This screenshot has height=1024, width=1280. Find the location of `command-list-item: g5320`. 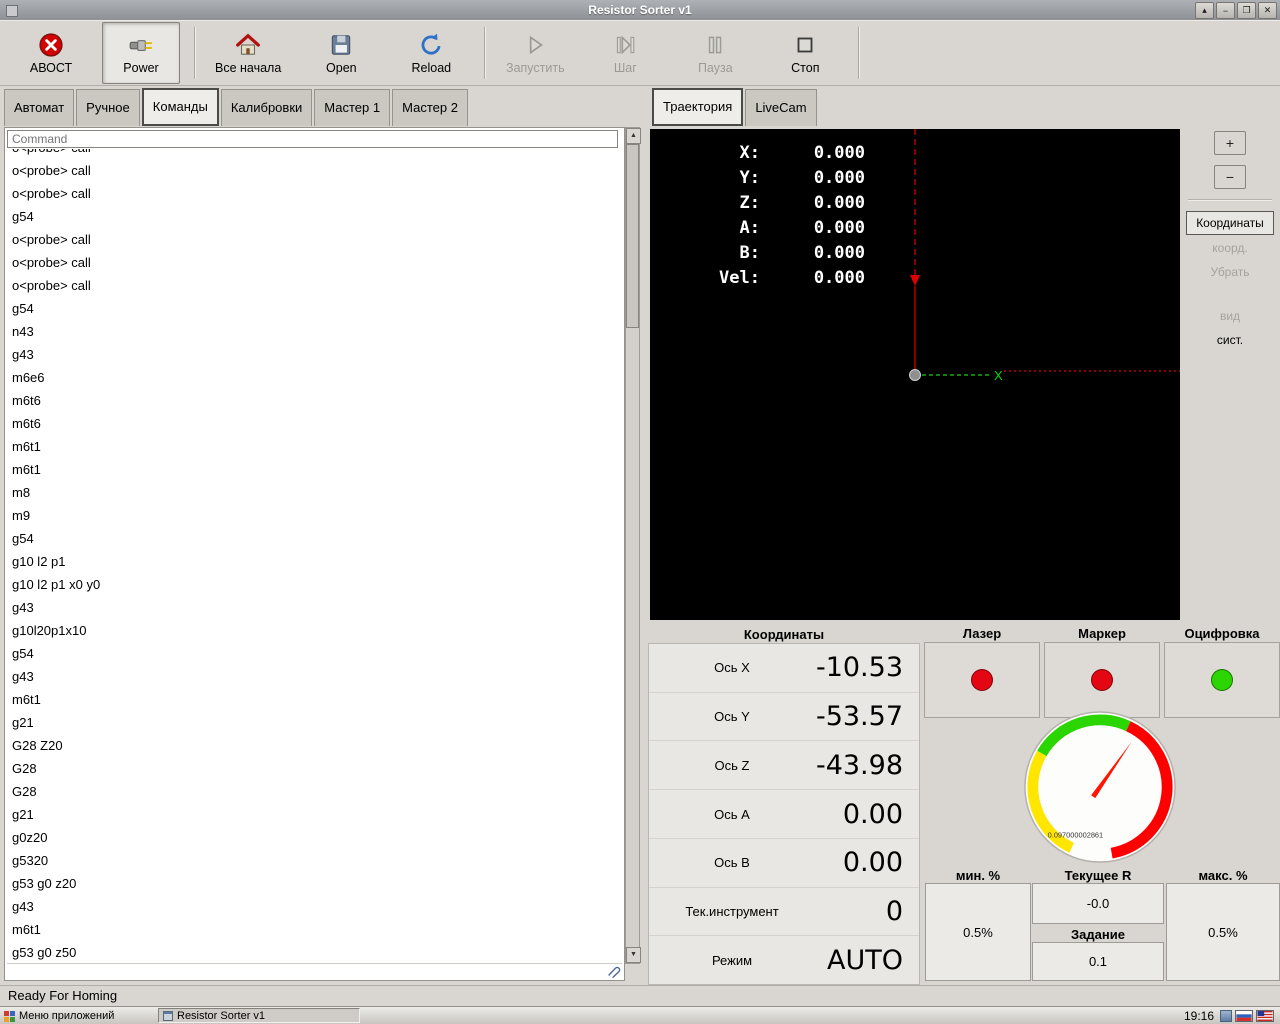

command-list-item: g5320 is located at coordinates (314, 860).